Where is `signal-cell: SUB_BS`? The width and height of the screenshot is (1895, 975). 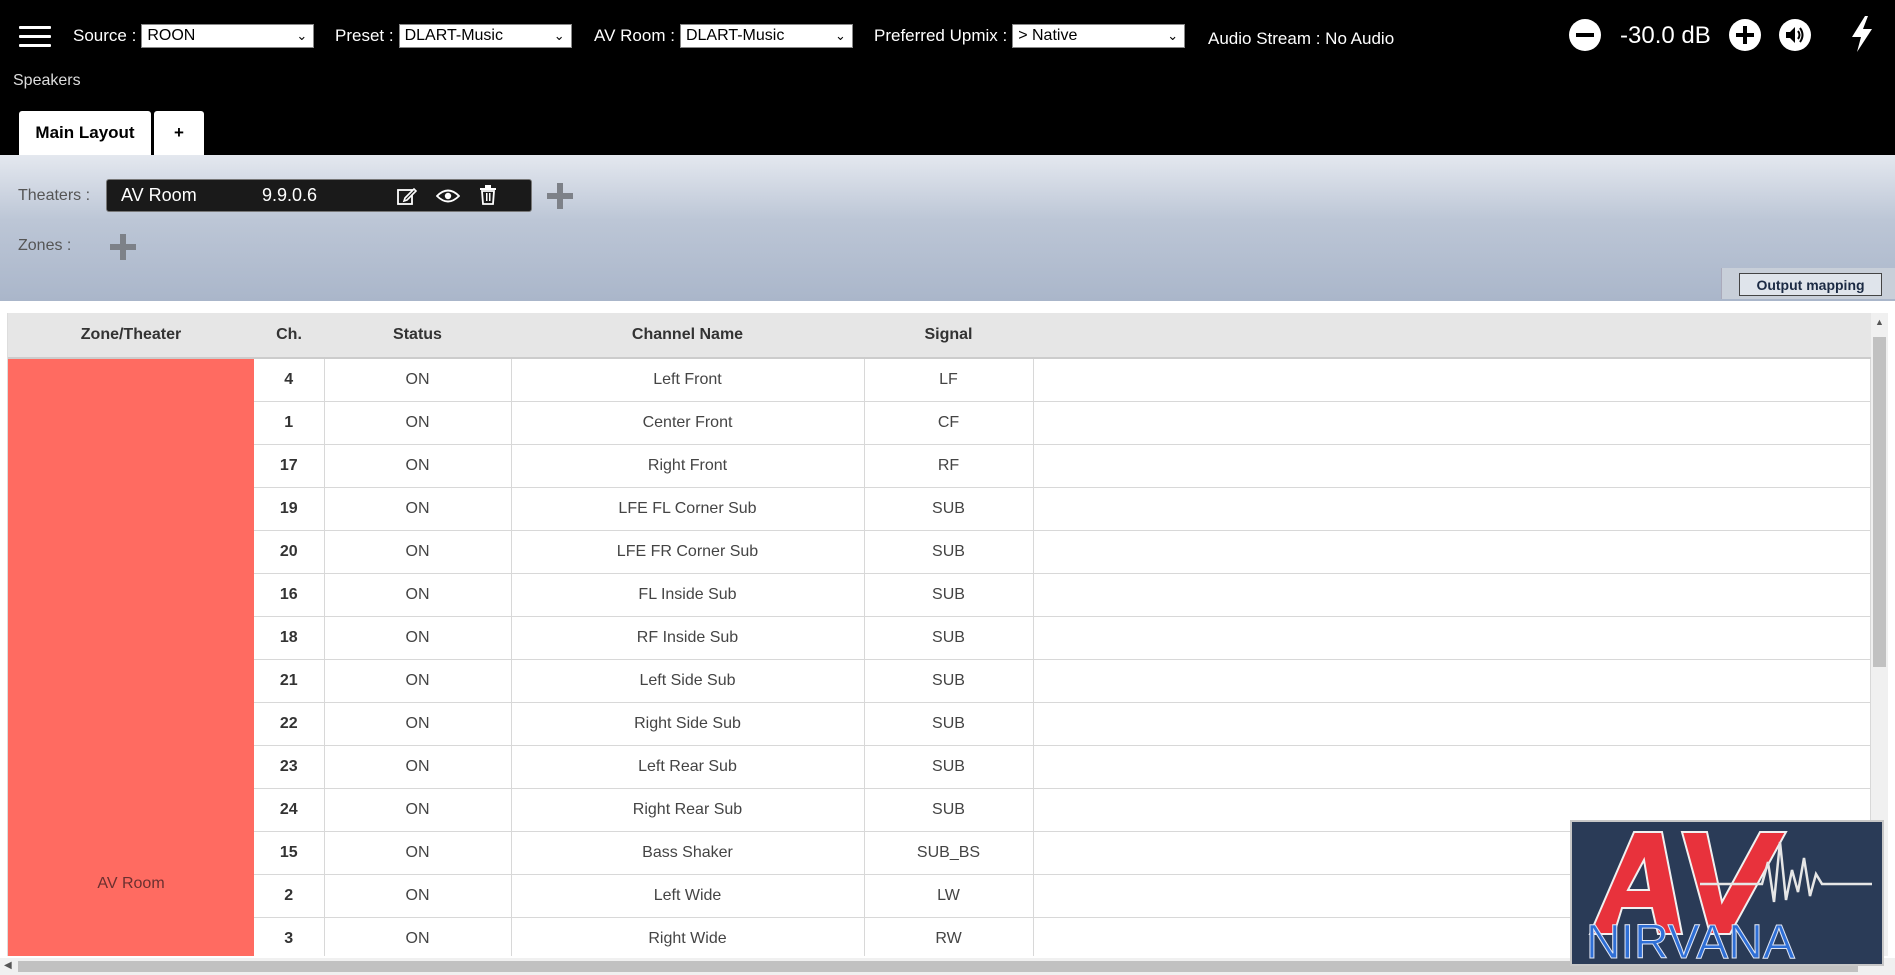 signal-cell: SUB_BS is located at coordinates (949, 853).